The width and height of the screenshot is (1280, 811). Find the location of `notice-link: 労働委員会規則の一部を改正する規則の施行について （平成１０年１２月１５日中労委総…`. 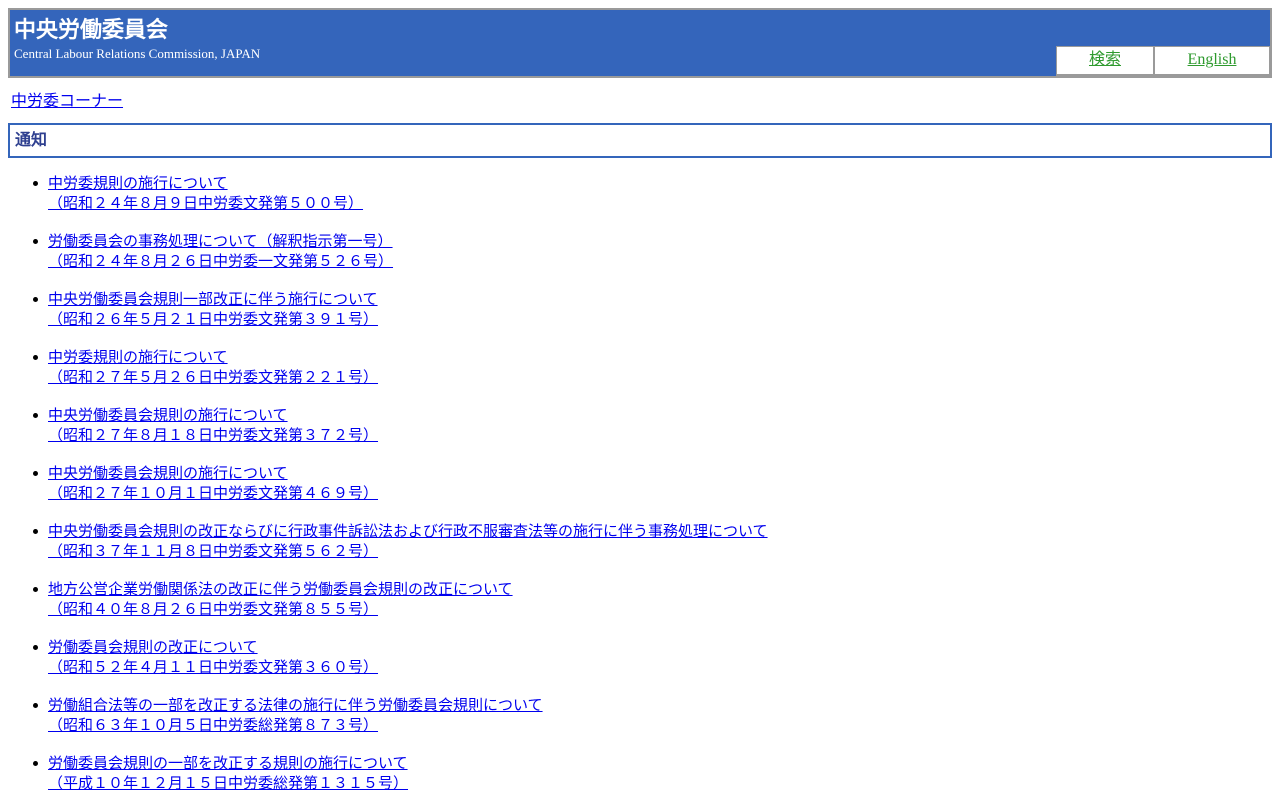

notice-link: 労働委員会規則の一部を改正する規則の施行について （平成１０年１２月１５日中労委総… is located at coordinates (648, 773).